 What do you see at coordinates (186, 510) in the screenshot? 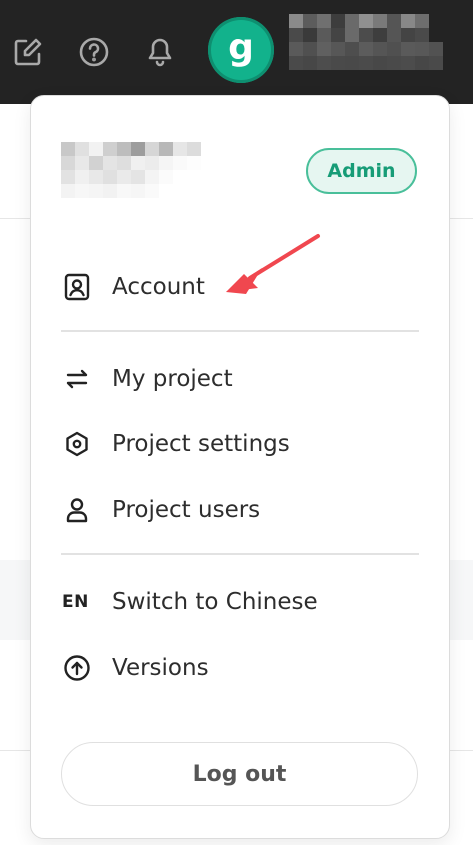
I see `menu-item-label: Project users` at bounding box center [186, 510].